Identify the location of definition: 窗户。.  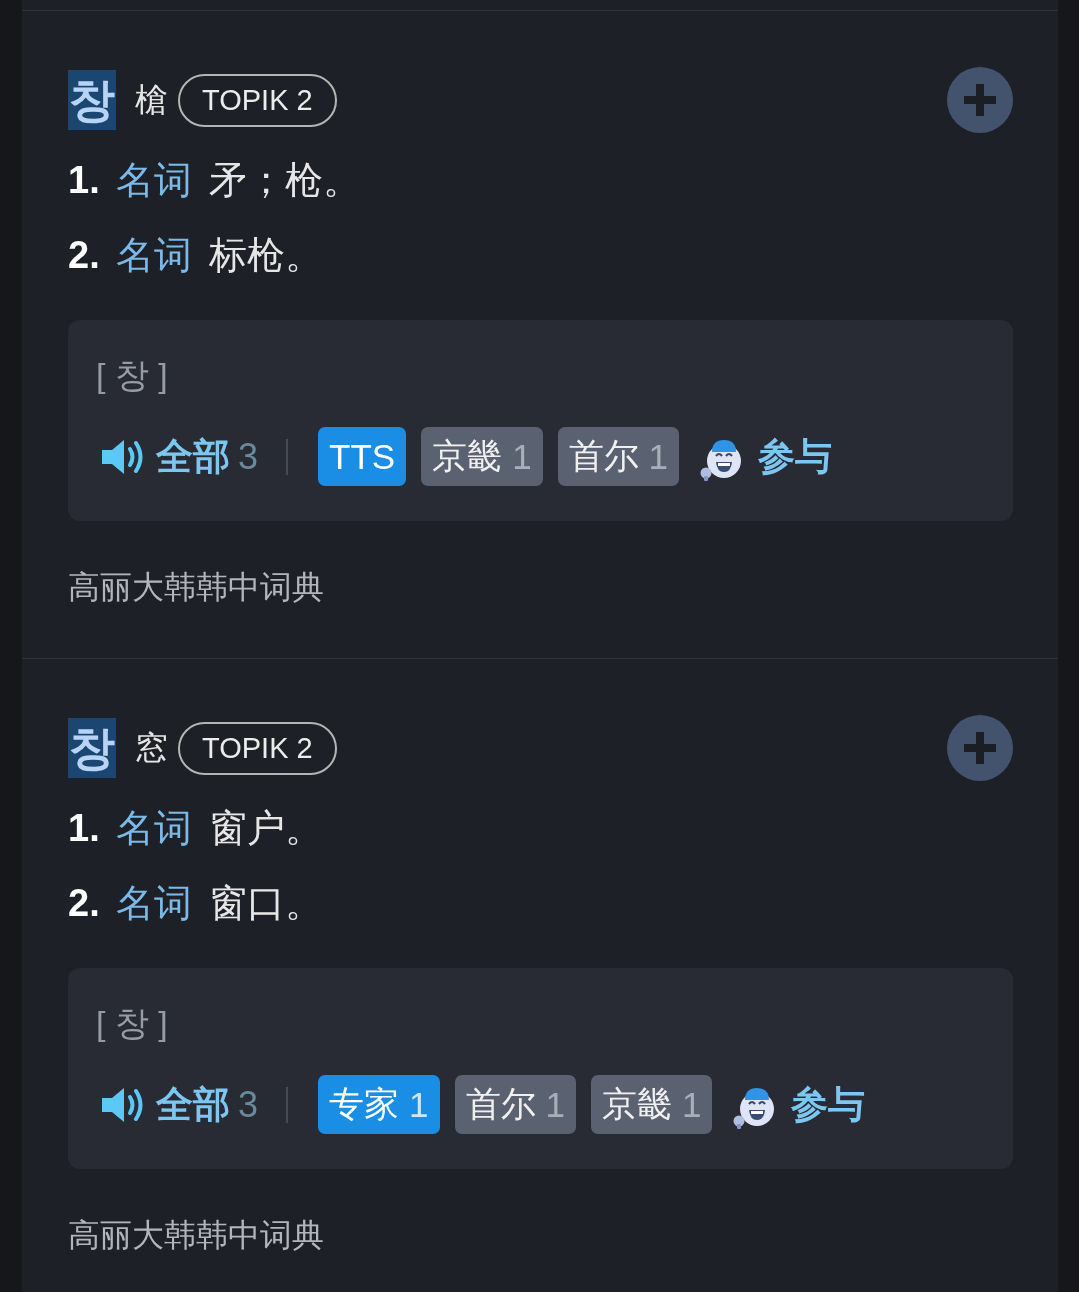
(266, 828).